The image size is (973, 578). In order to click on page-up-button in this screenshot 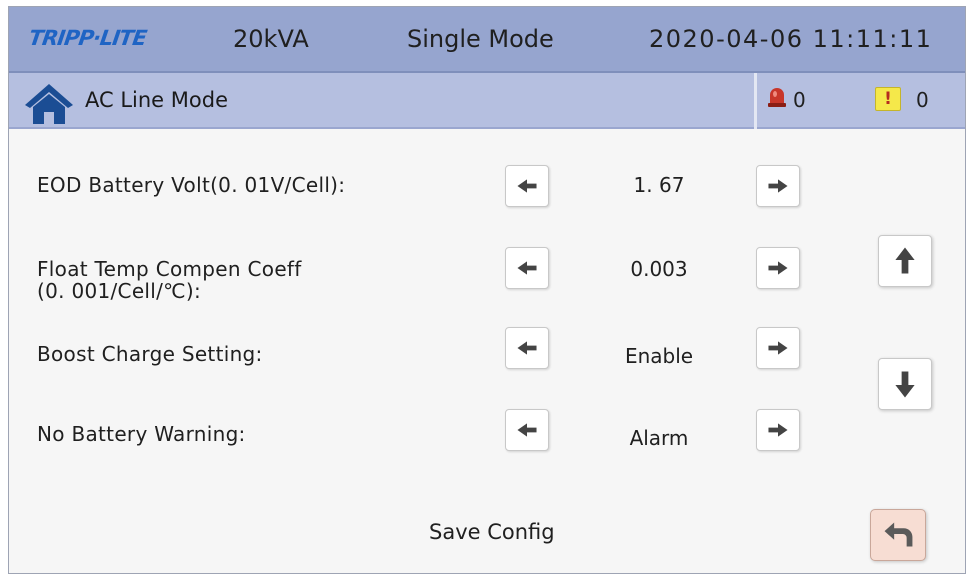, I will do `click(905, 261)`.